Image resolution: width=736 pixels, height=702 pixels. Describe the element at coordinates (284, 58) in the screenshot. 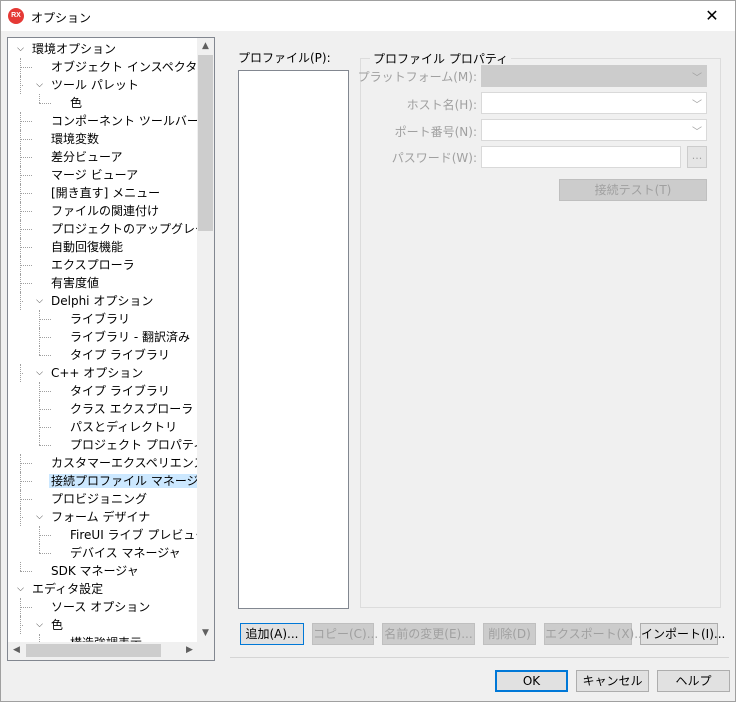

I see `profiles-label: プロファイル(P):` at that location.